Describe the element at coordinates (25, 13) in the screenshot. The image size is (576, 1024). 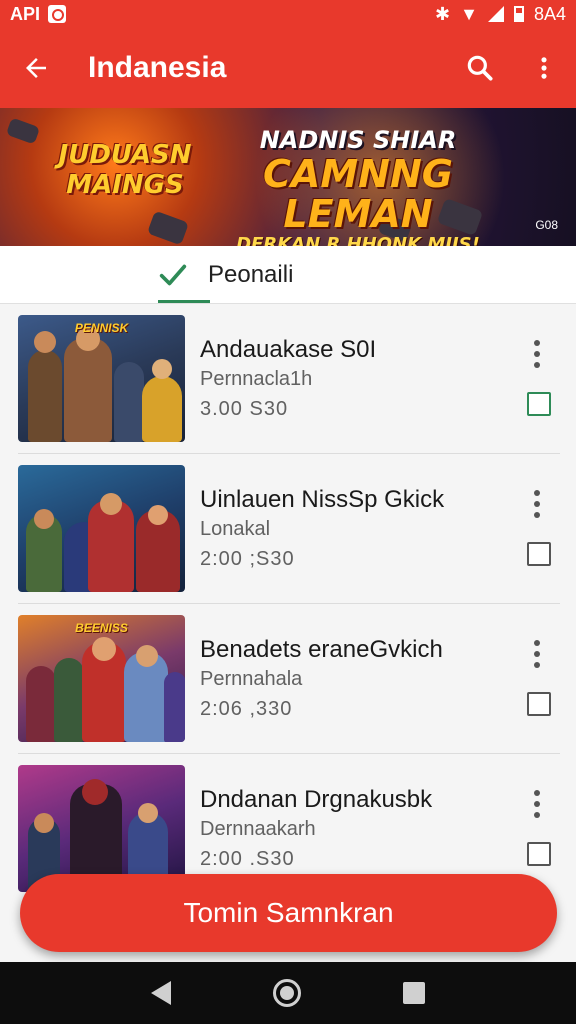
I see `status-left-text: API` at that location.